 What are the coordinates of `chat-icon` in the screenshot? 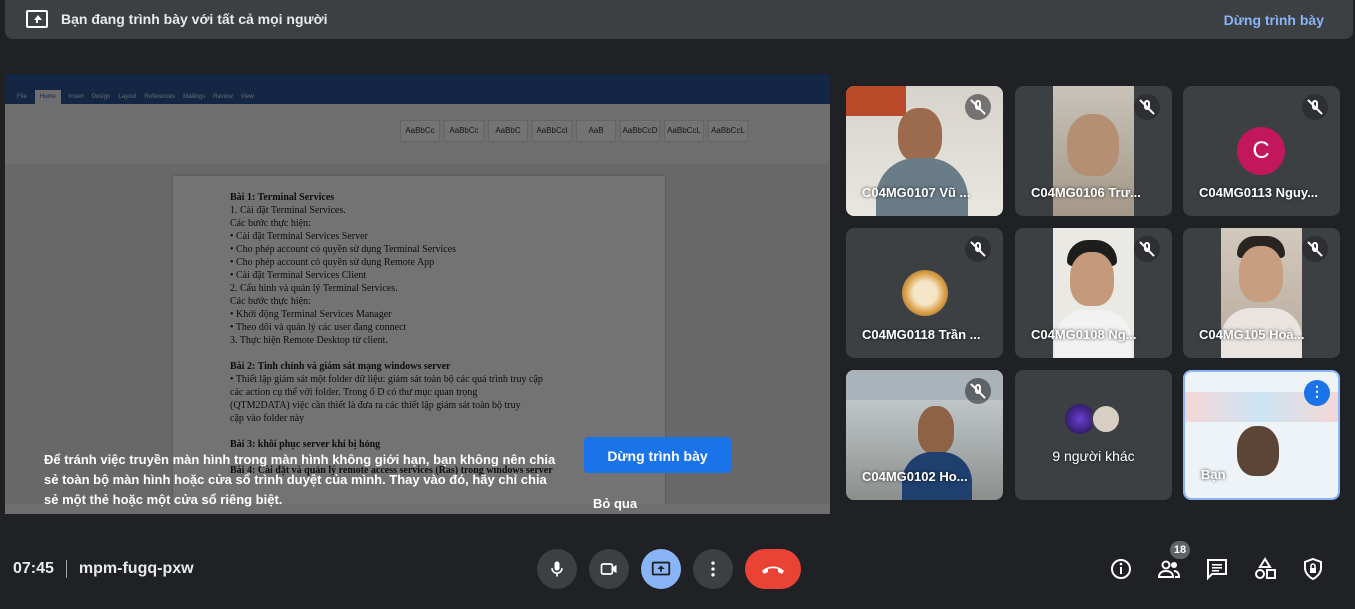 It's located at (1217, 569).